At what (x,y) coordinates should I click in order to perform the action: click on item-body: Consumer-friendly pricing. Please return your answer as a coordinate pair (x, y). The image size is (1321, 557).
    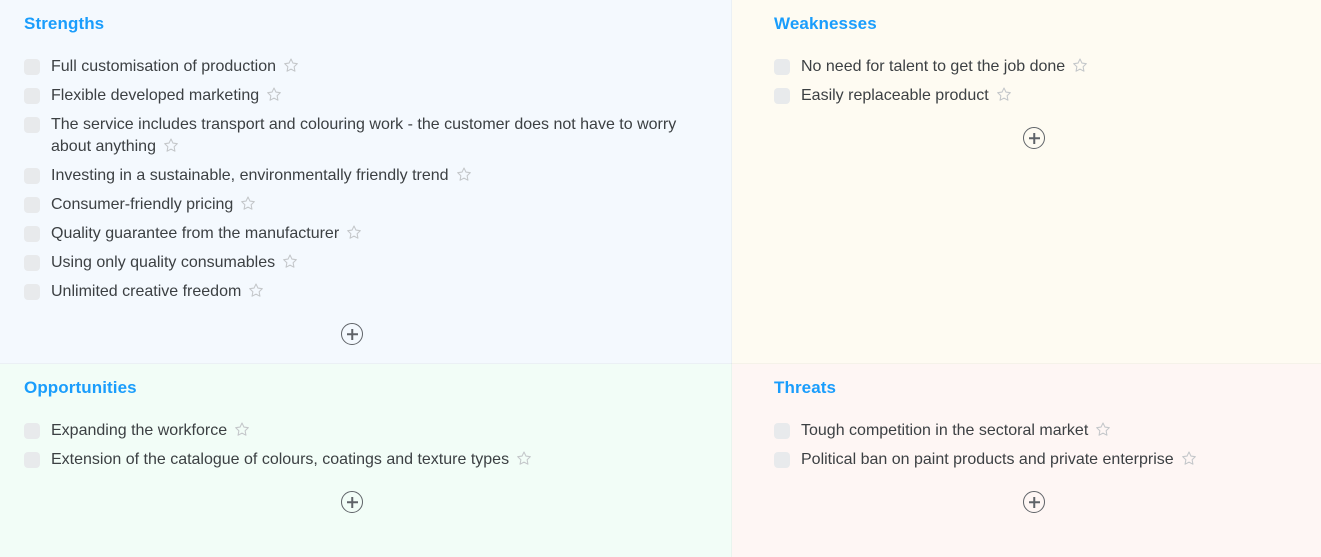
    Looking at the image, I should click on (153, 205).